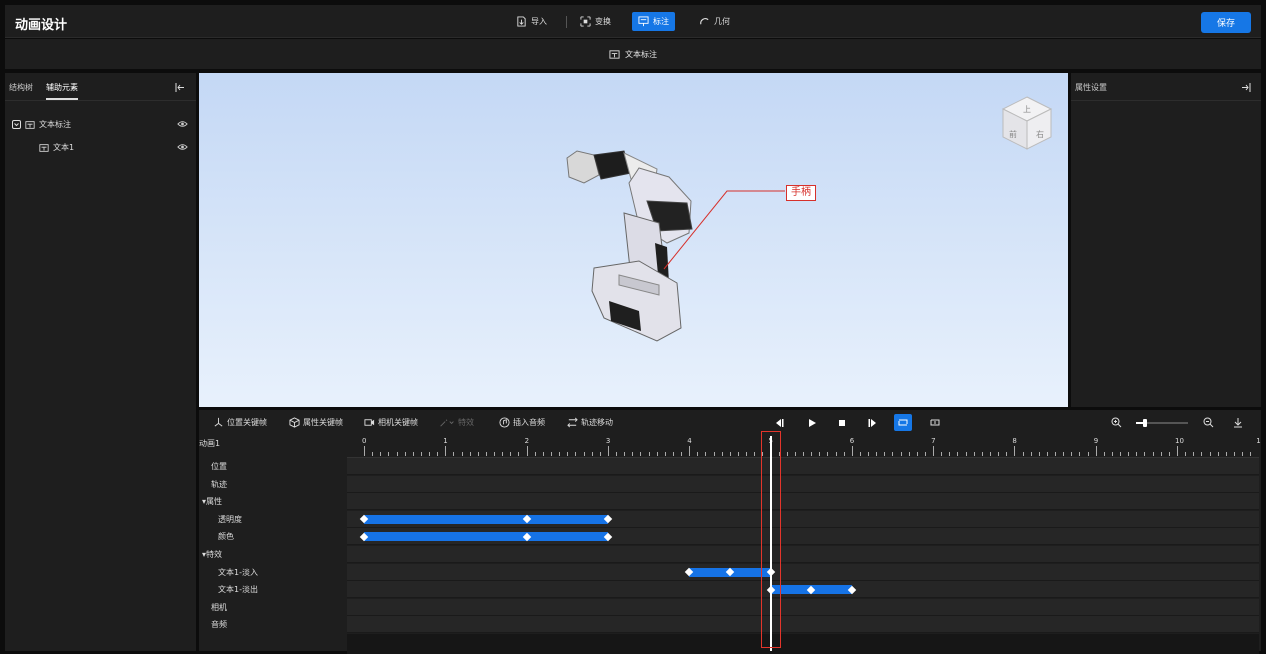 This screenshot has width=1266, height=654. I want to click on step-back-icon, so click(779, 423).